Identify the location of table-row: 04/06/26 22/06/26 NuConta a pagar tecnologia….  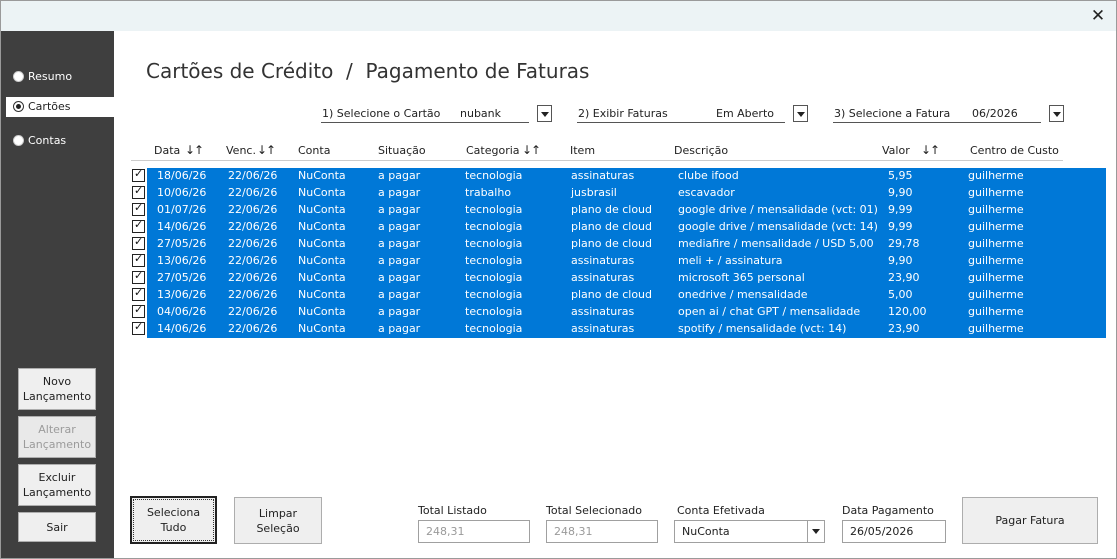
(626, 312).